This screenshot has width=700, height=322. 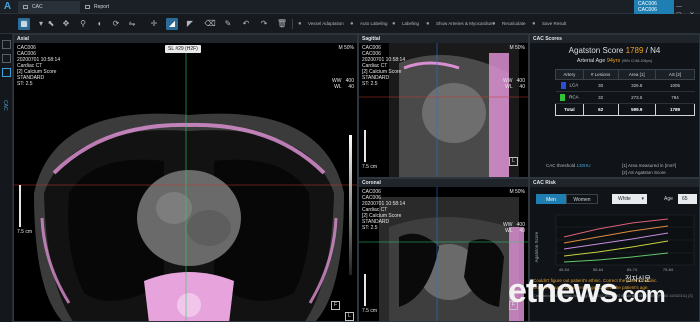 I want to click on tab-report: Report, so click(x=106, y=7).